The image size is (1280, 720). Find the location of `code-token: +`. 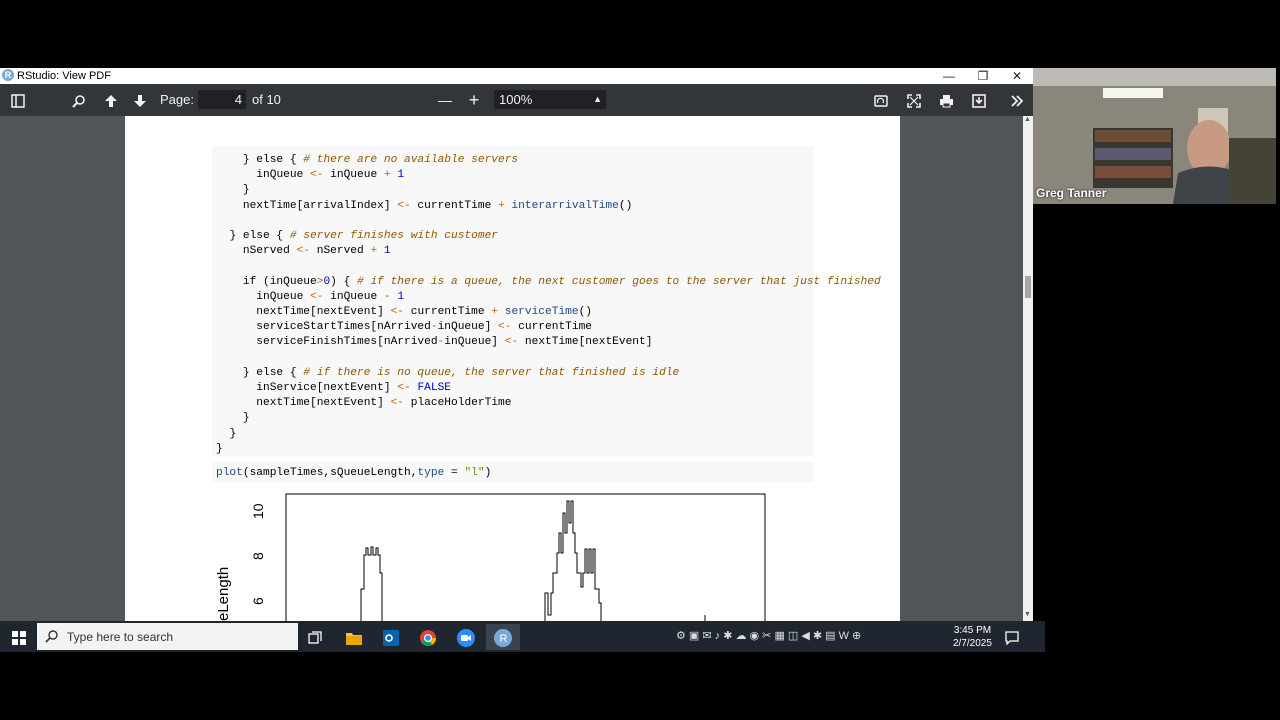

code-token: + is located at coordinates (501, 205).